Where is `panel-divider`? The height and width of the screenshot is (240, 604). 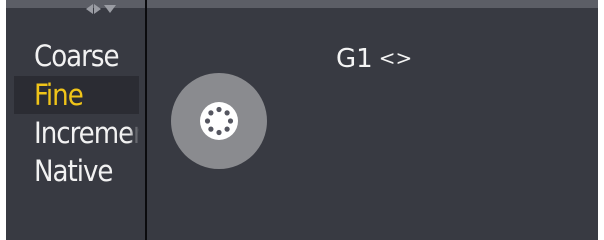
panel-divider is located at coordinates (146, 120).